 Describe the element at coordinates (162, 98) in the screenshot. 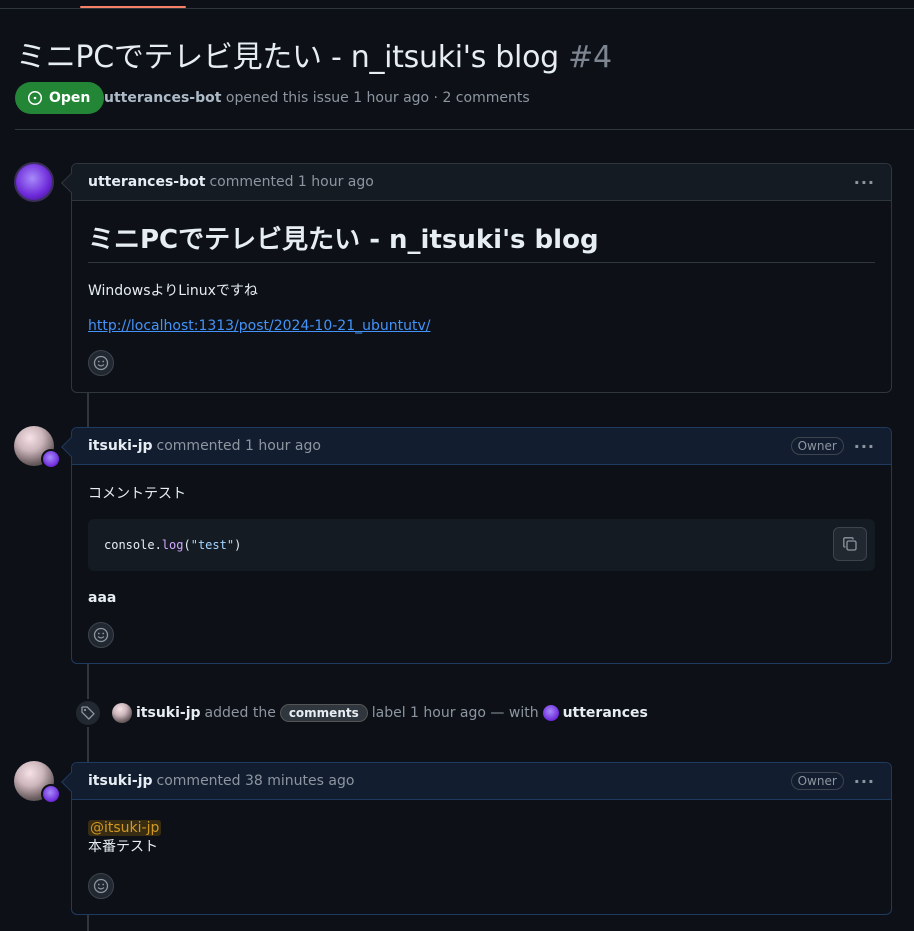

I see `issue-author-link: utterances-bot` at that location.